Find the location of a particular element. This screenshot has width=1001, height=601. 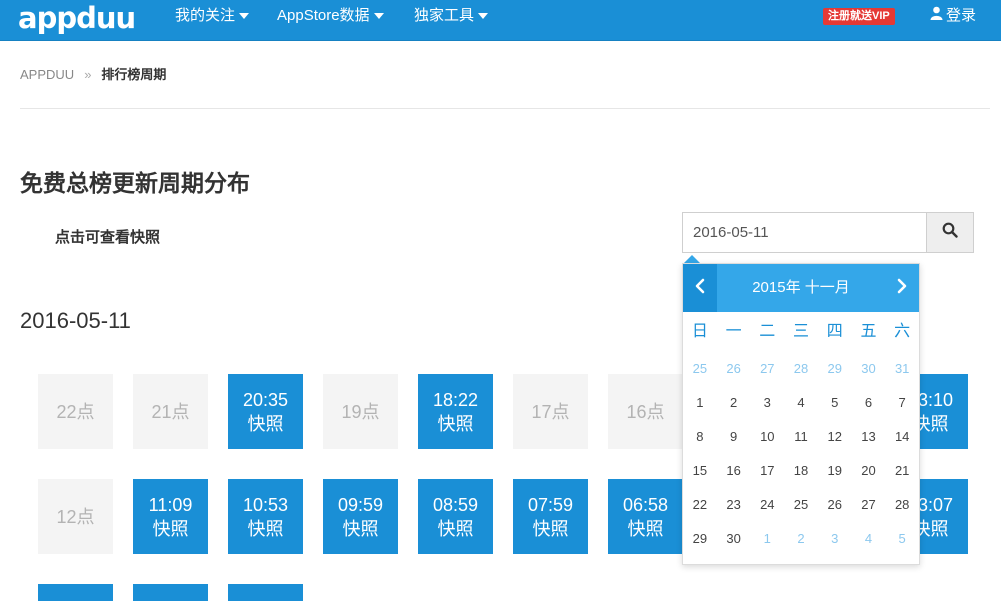

calendar-day-other-month: 1 is located at coordinates (767, 545).